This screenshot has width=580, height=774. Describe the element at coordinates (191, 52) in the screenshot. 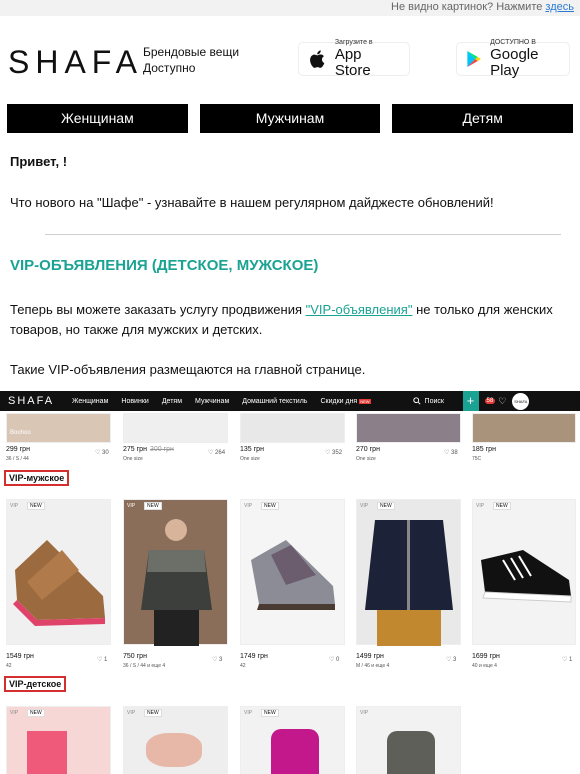

I see `tagline-line1: Брендовые вещи` at that location.